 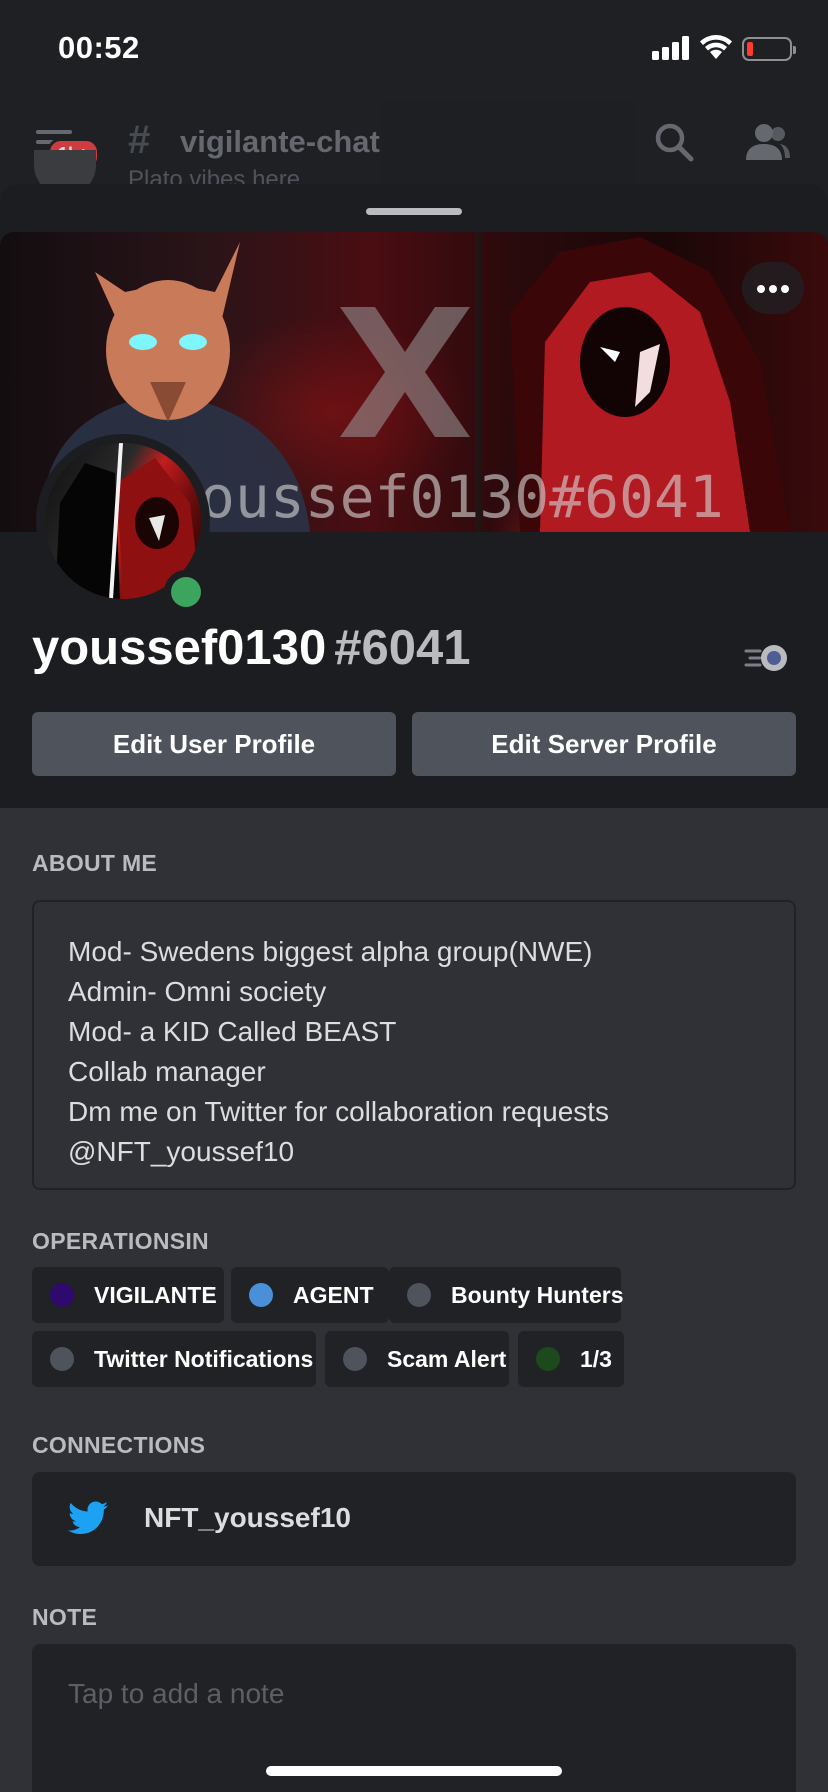 I want to click on locked-channel-hash-icon: #, so click(x=139, y=140).